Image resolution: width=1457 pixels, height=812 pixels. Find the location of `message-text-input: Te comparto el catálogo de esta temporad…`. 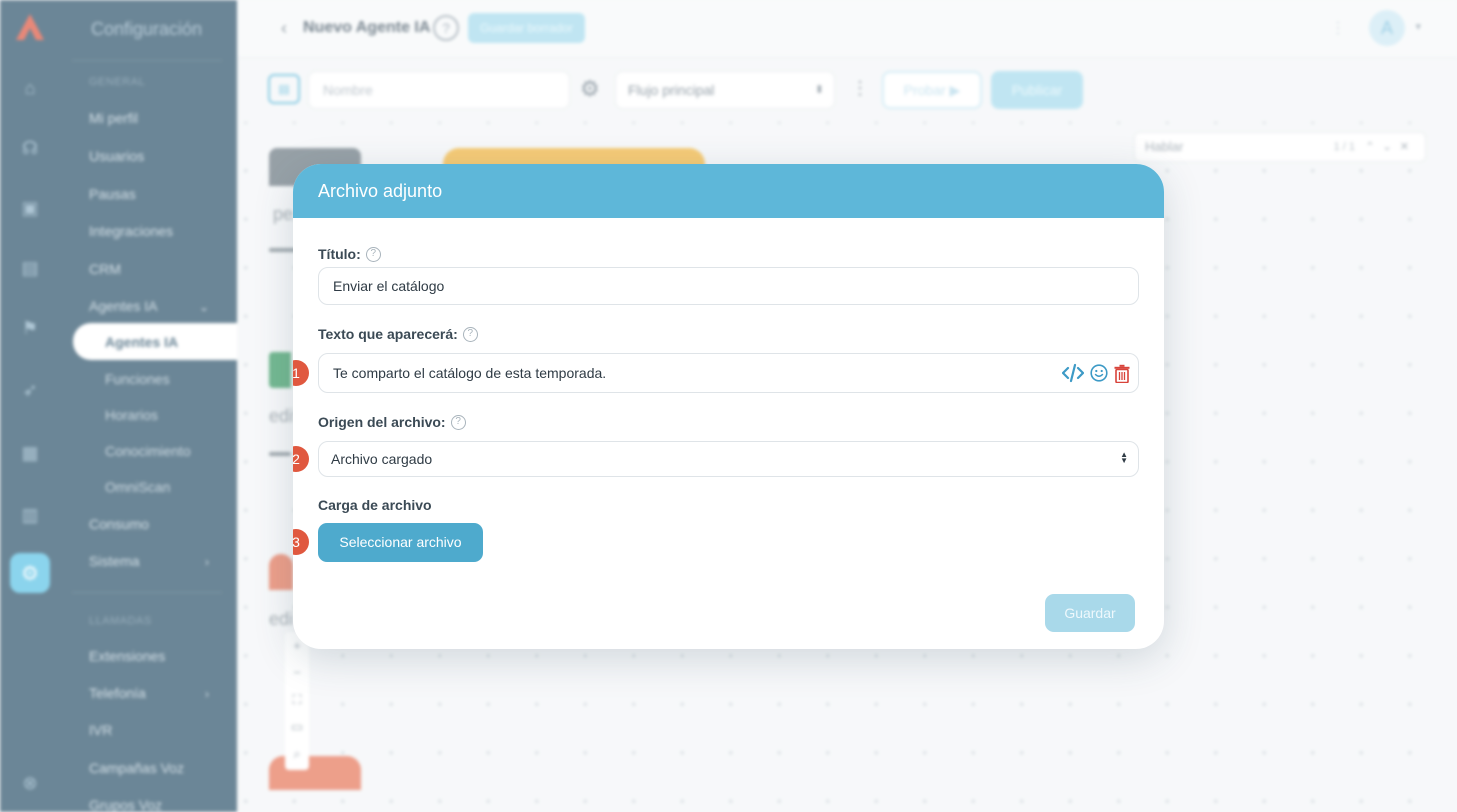

message-text-input: Te comparto el catálogo de esta temporad… is located at coordinates (728, 373).